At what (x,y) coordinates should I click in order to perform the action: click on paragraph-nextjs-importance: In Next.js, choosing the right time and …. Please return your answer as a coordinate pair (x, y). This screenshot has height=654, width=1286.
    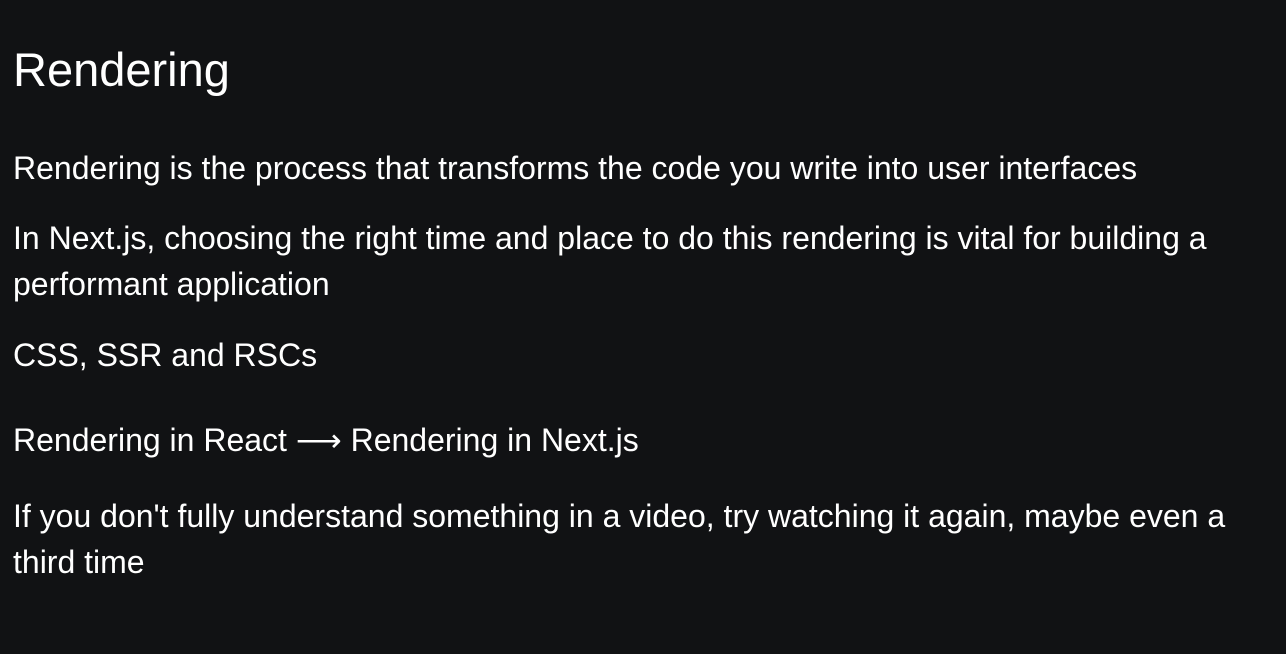
    Looking at the image, I should click on (610, 261).